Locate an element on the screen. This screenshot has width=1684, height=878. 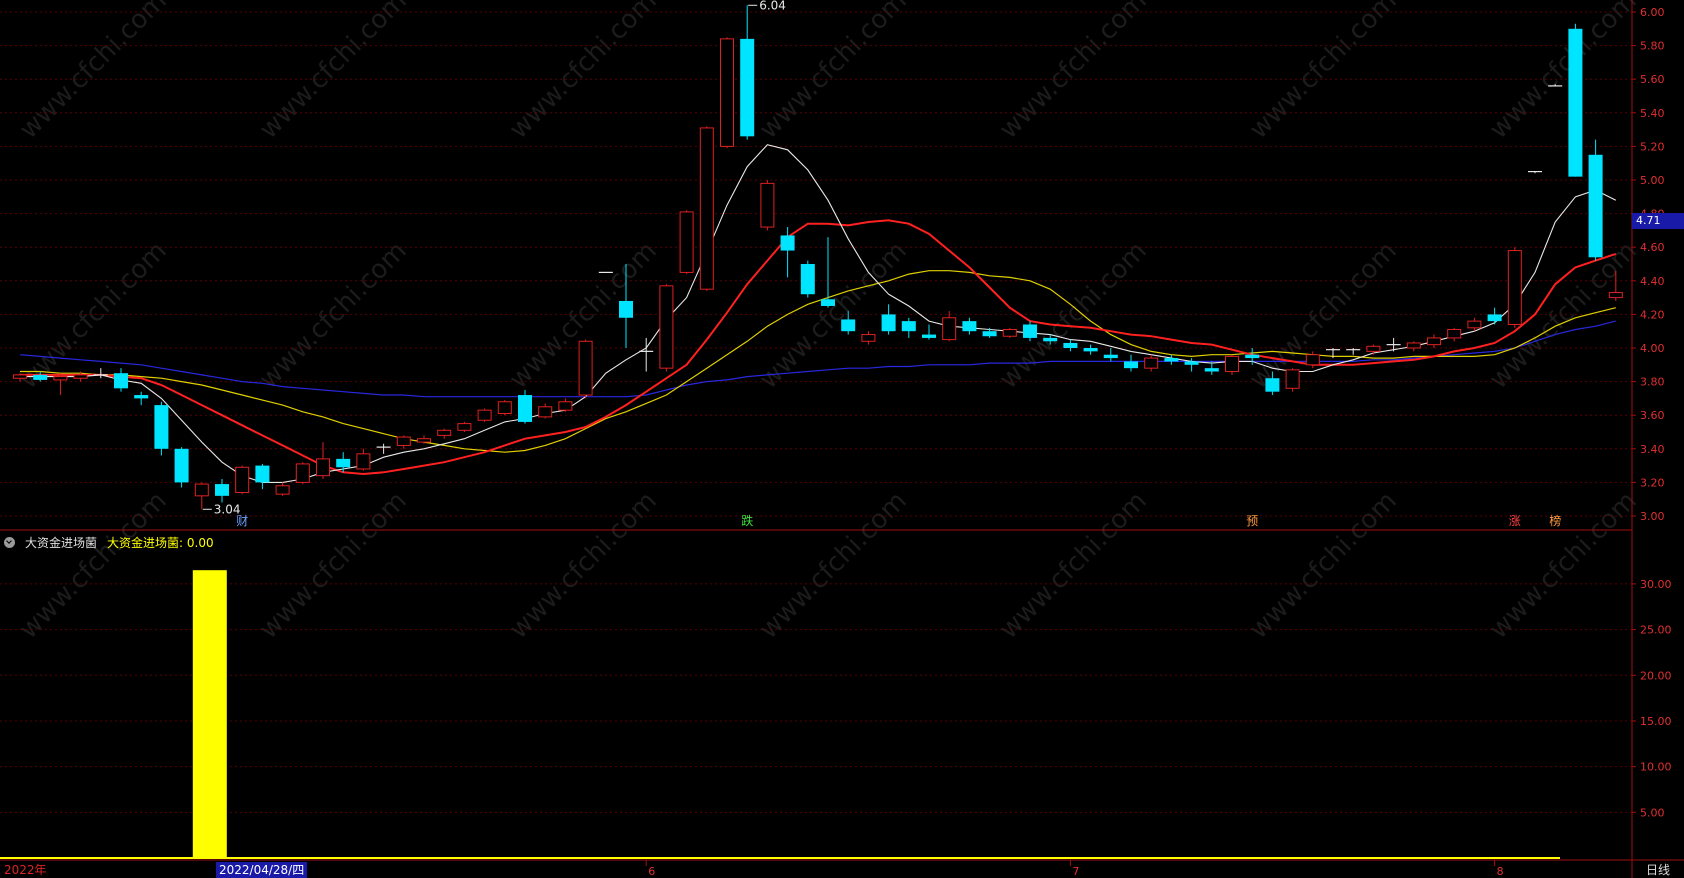
price-tick-label: 3.00 is located at coordinates (1652, 516).